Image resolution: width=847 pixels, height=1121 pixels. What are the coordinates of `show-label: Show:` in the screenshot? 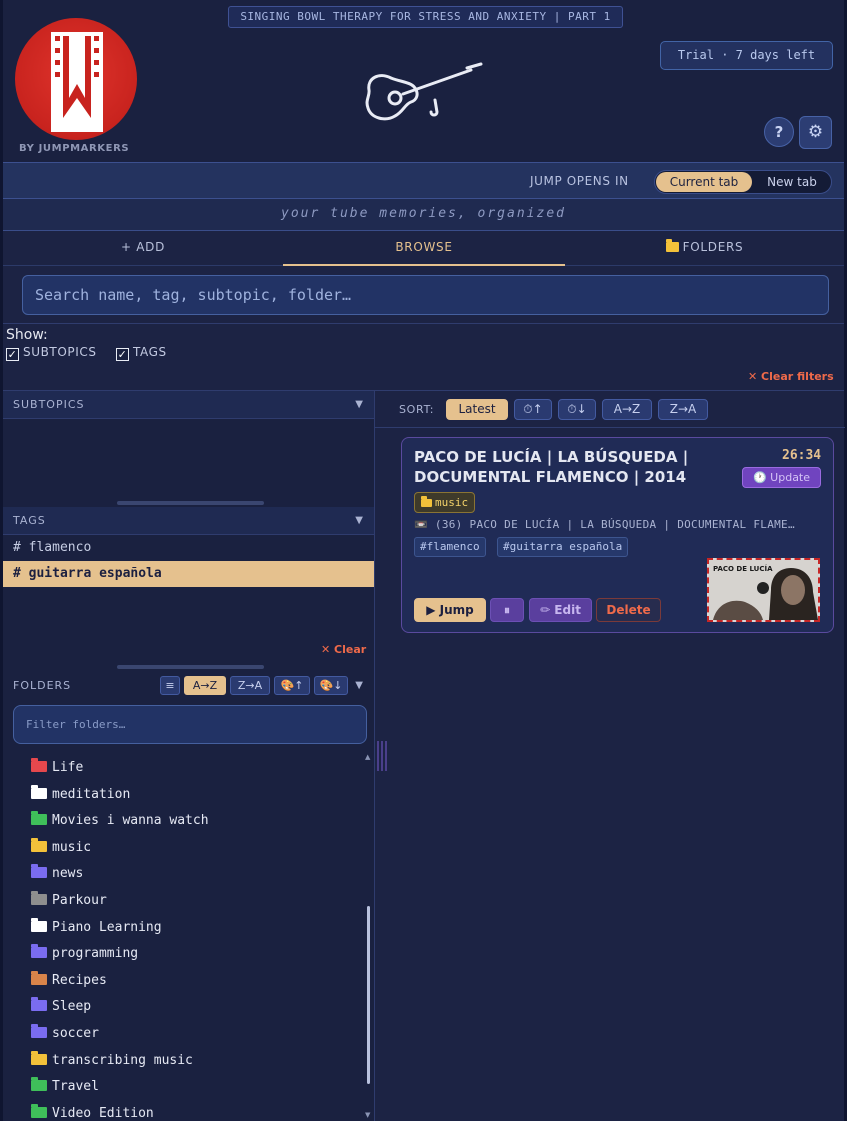 It's located at (27, 335).